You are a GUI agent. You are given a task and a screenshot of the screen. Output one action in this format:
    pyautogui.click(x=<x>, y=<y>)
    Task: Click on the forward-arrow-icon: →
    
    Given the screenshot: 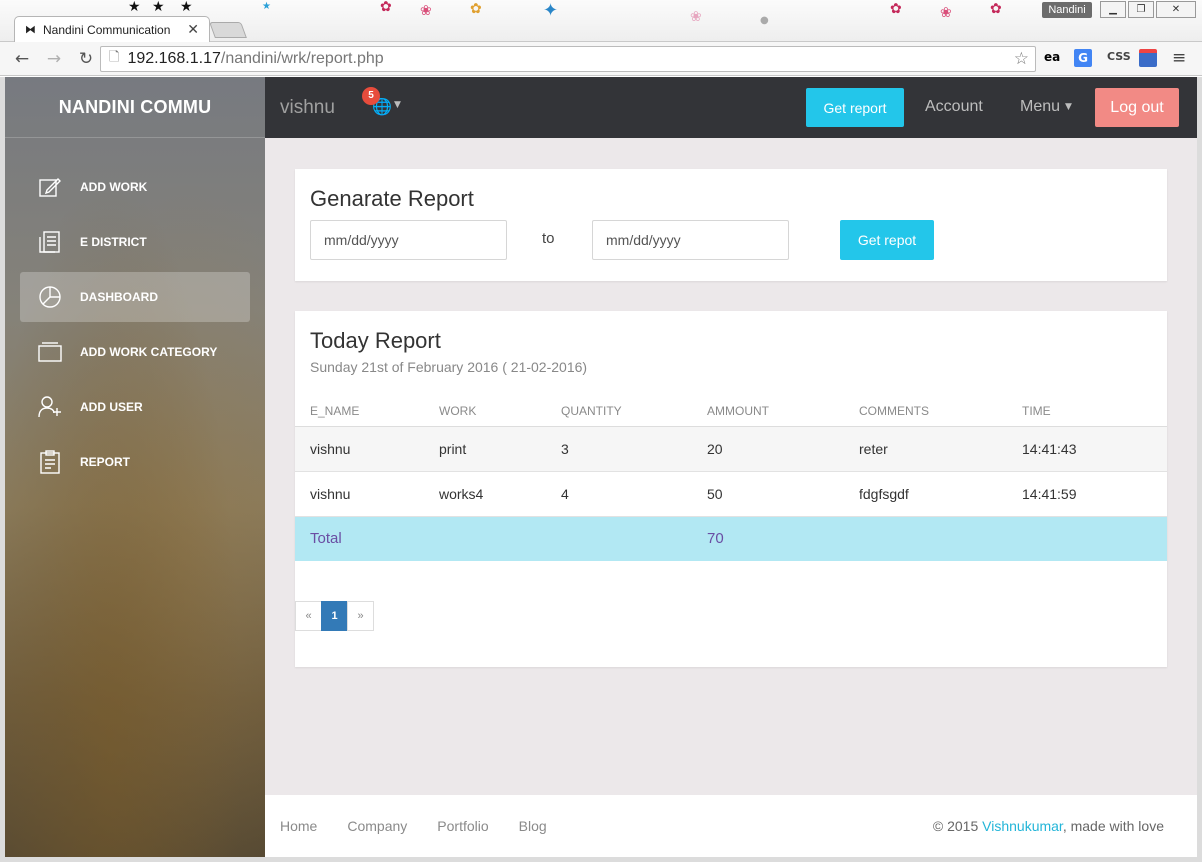 What is the action you would take?
    pyautogui.click(x=54, y=59)
    